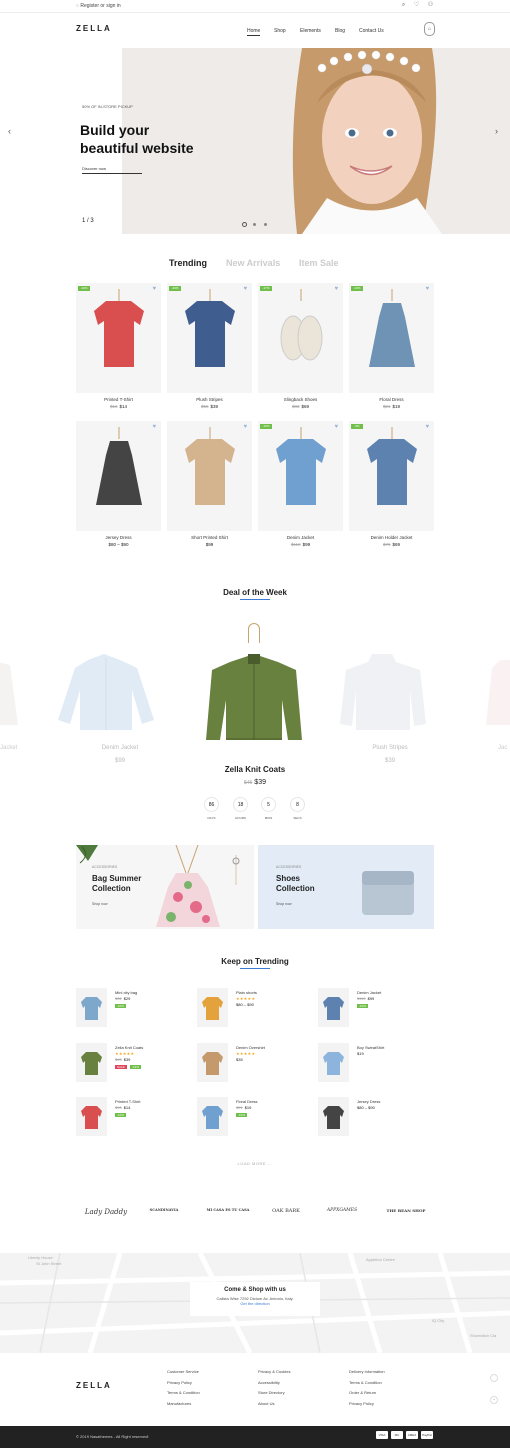 This screenshot has width=510, height=1448. What do you see at coordinates (371, 31) in the screenshot?
I see `nav-contact-us: Contact Us` at bounding box center [371, 31].